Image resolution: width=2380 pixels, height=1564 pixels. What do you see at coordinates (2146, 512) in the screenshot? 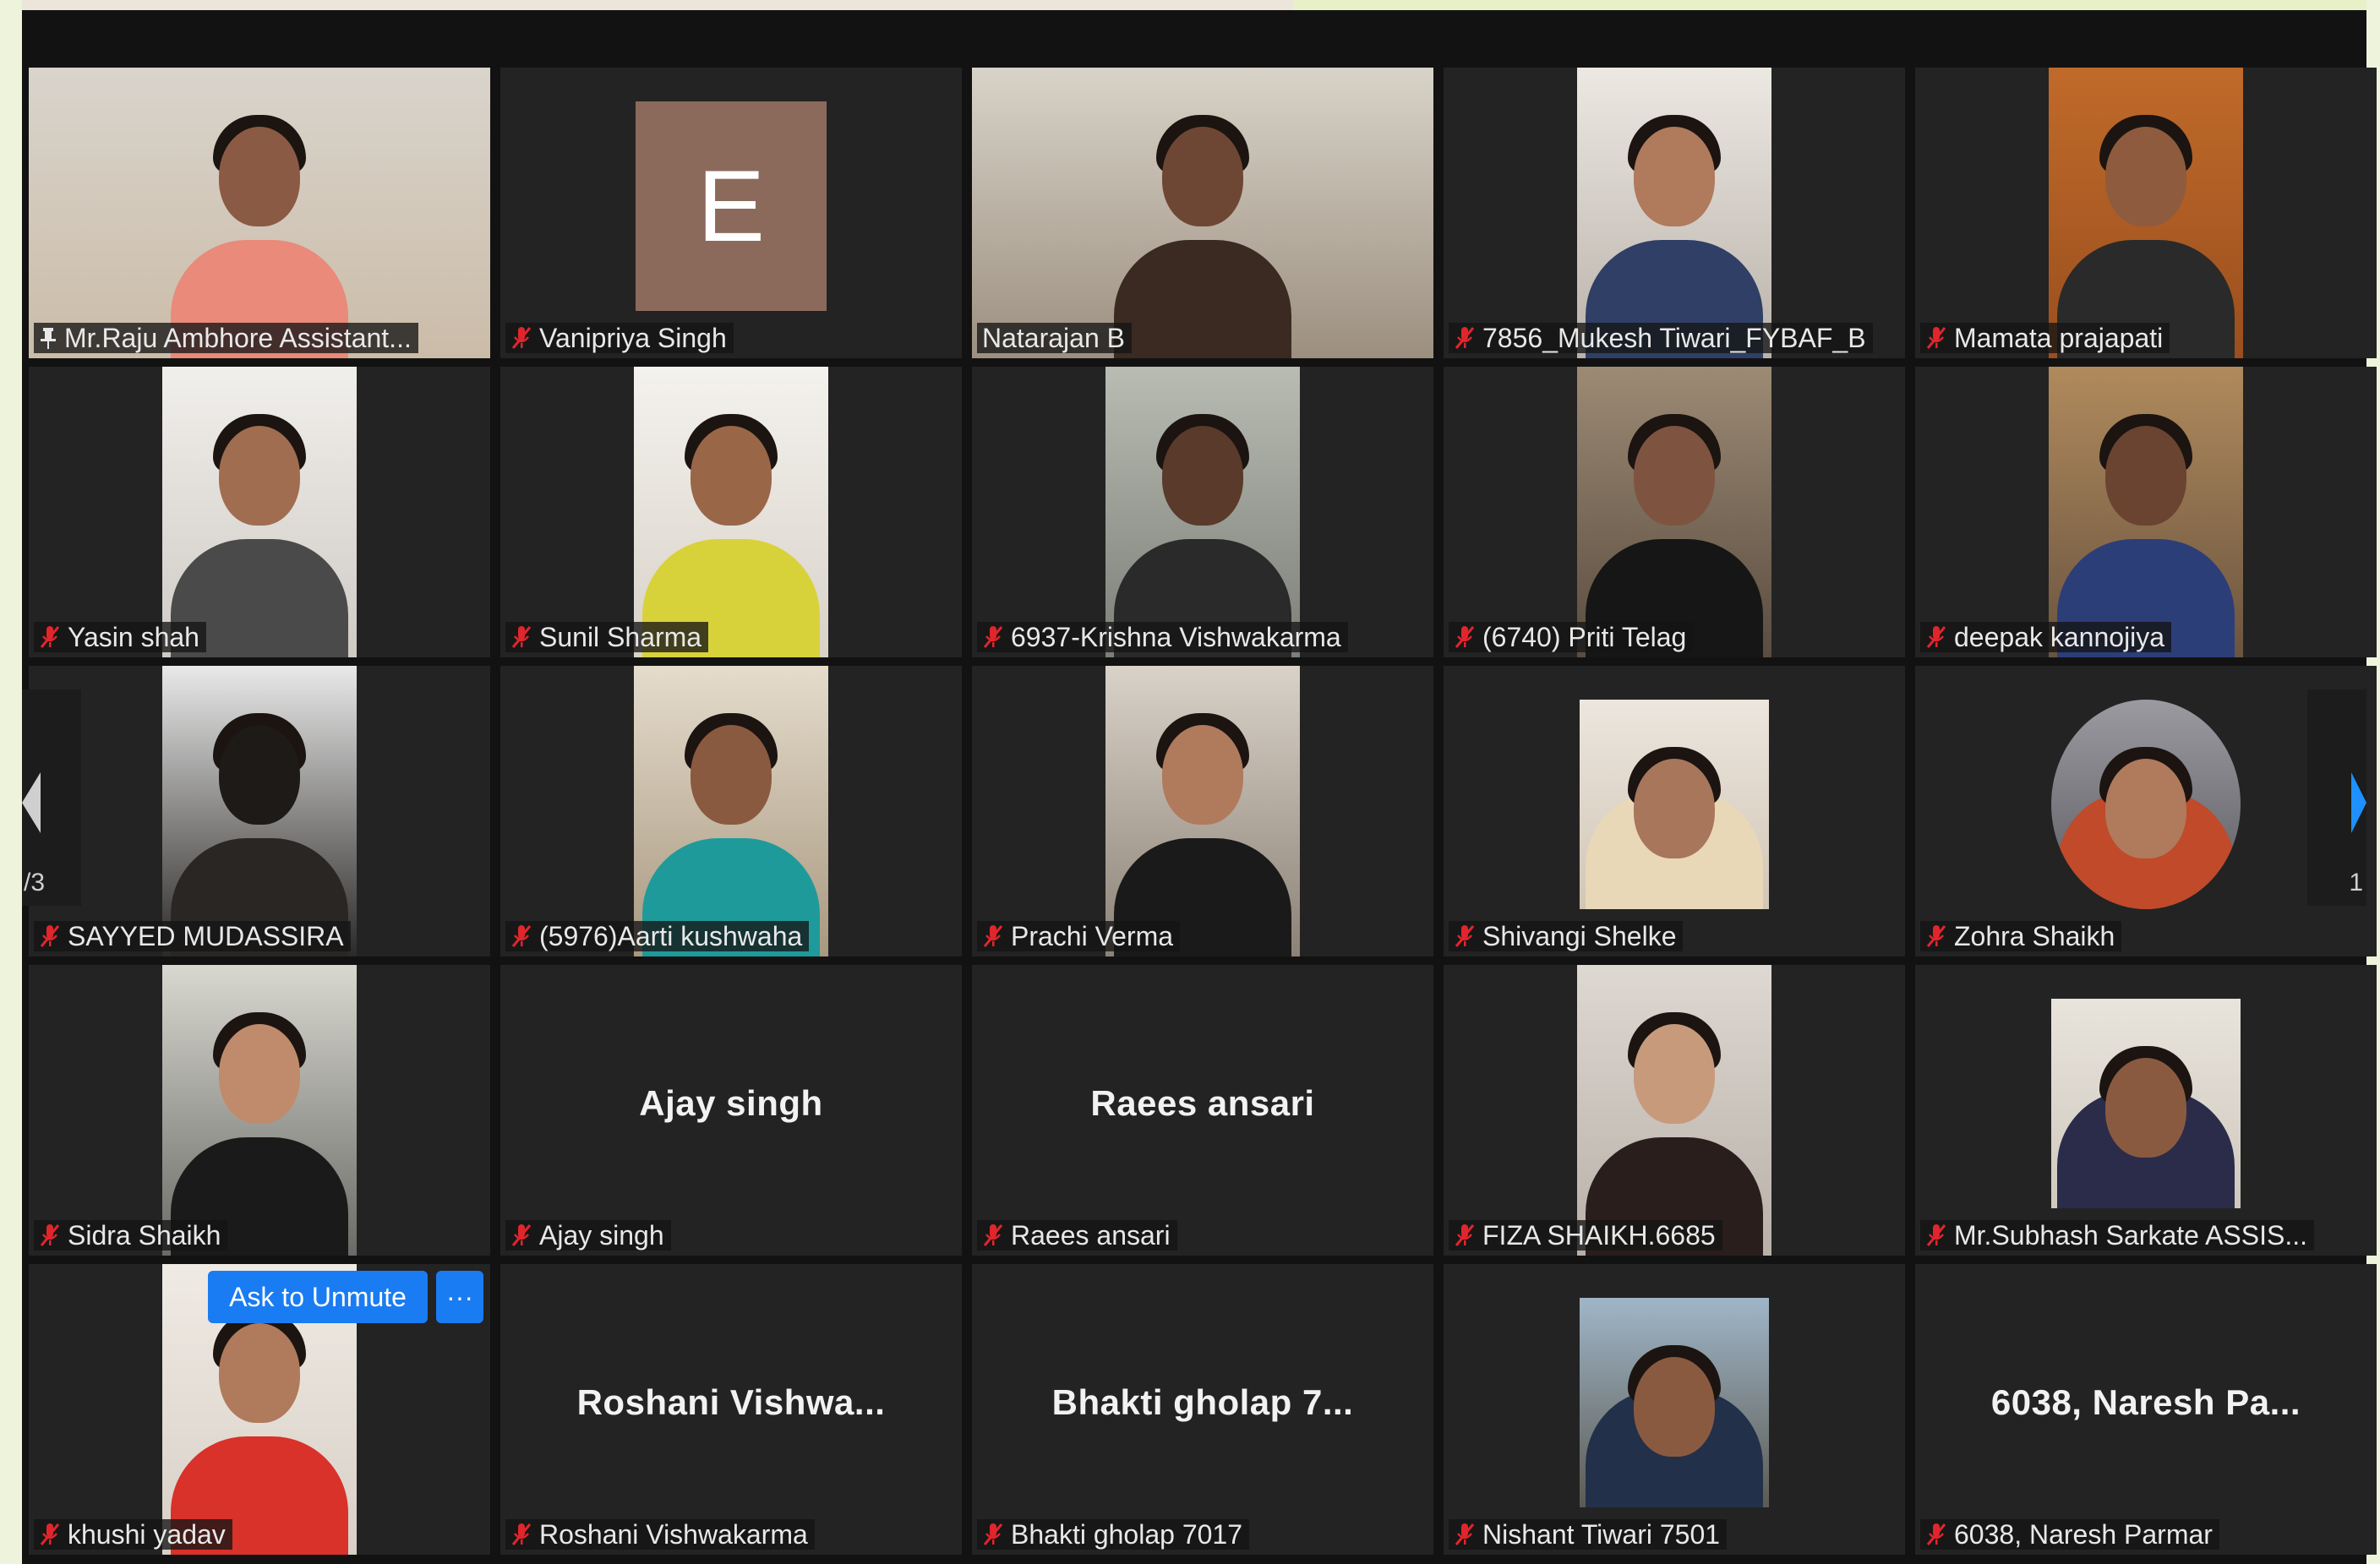
I see `participant-tile: deepak kannojiya` at bounding box center [2146, 512].